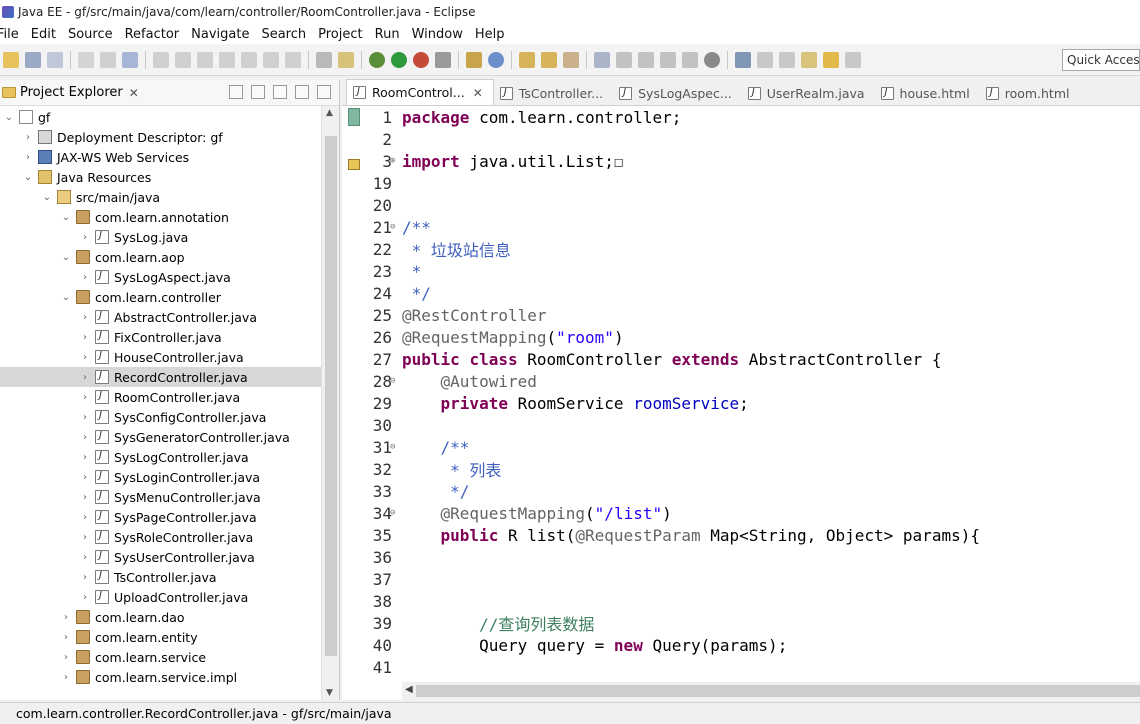 The height and width of the screenshot is (724, 1140). Describe the element at coordinates (399, 59) in the screenshot. I see `run-icon` at that location.